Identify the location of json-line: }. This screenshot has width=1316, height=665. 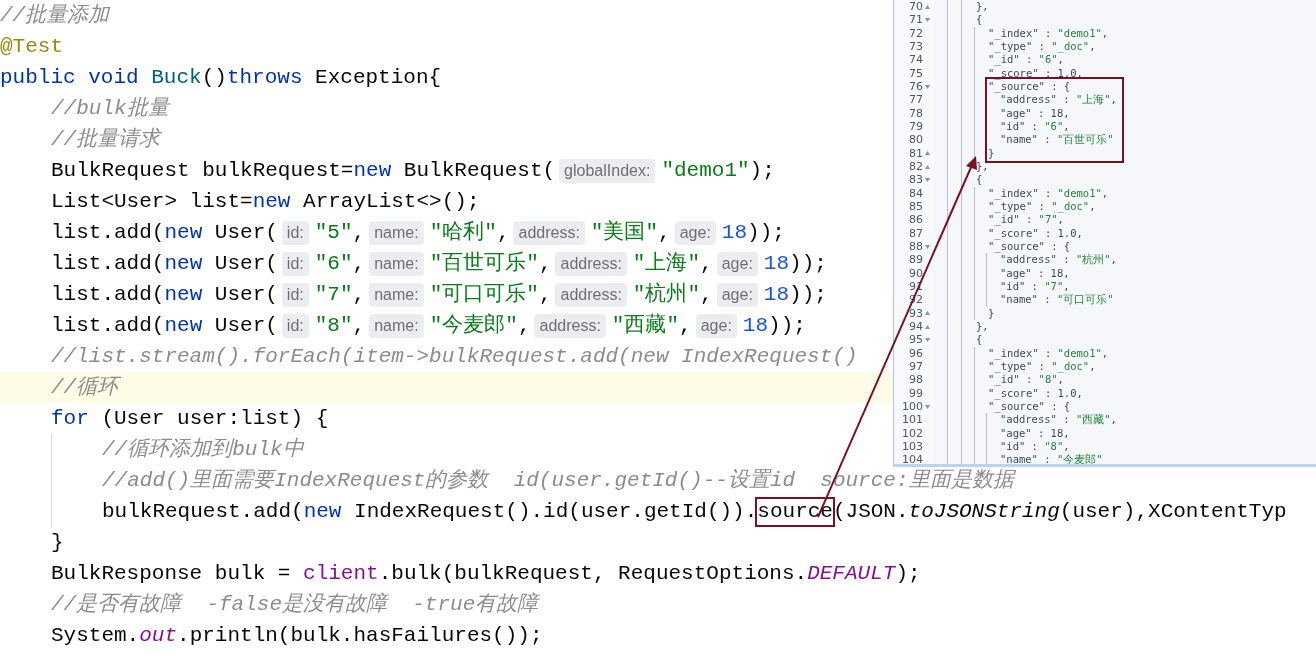
(991, 313).